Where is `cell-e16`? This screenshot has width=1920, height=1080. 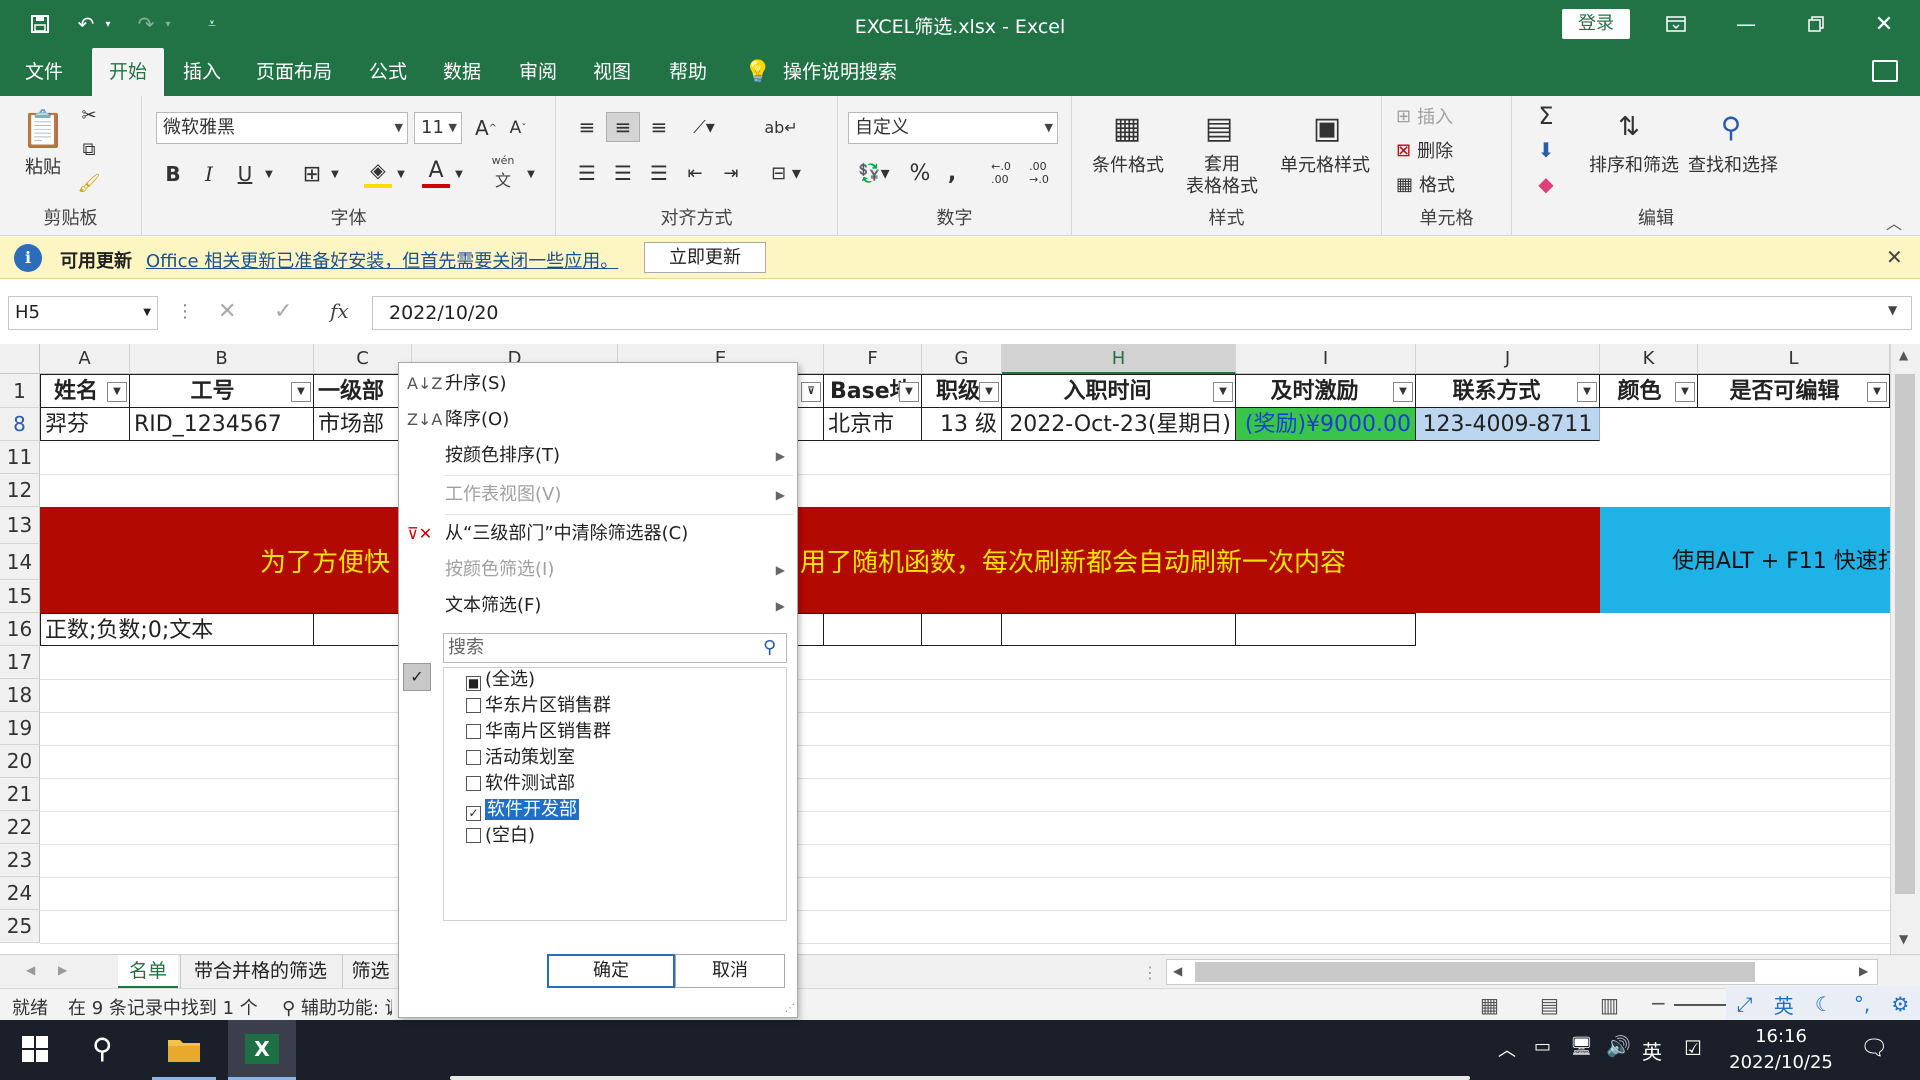 cell-e16 is located at coordinates (811, 629).